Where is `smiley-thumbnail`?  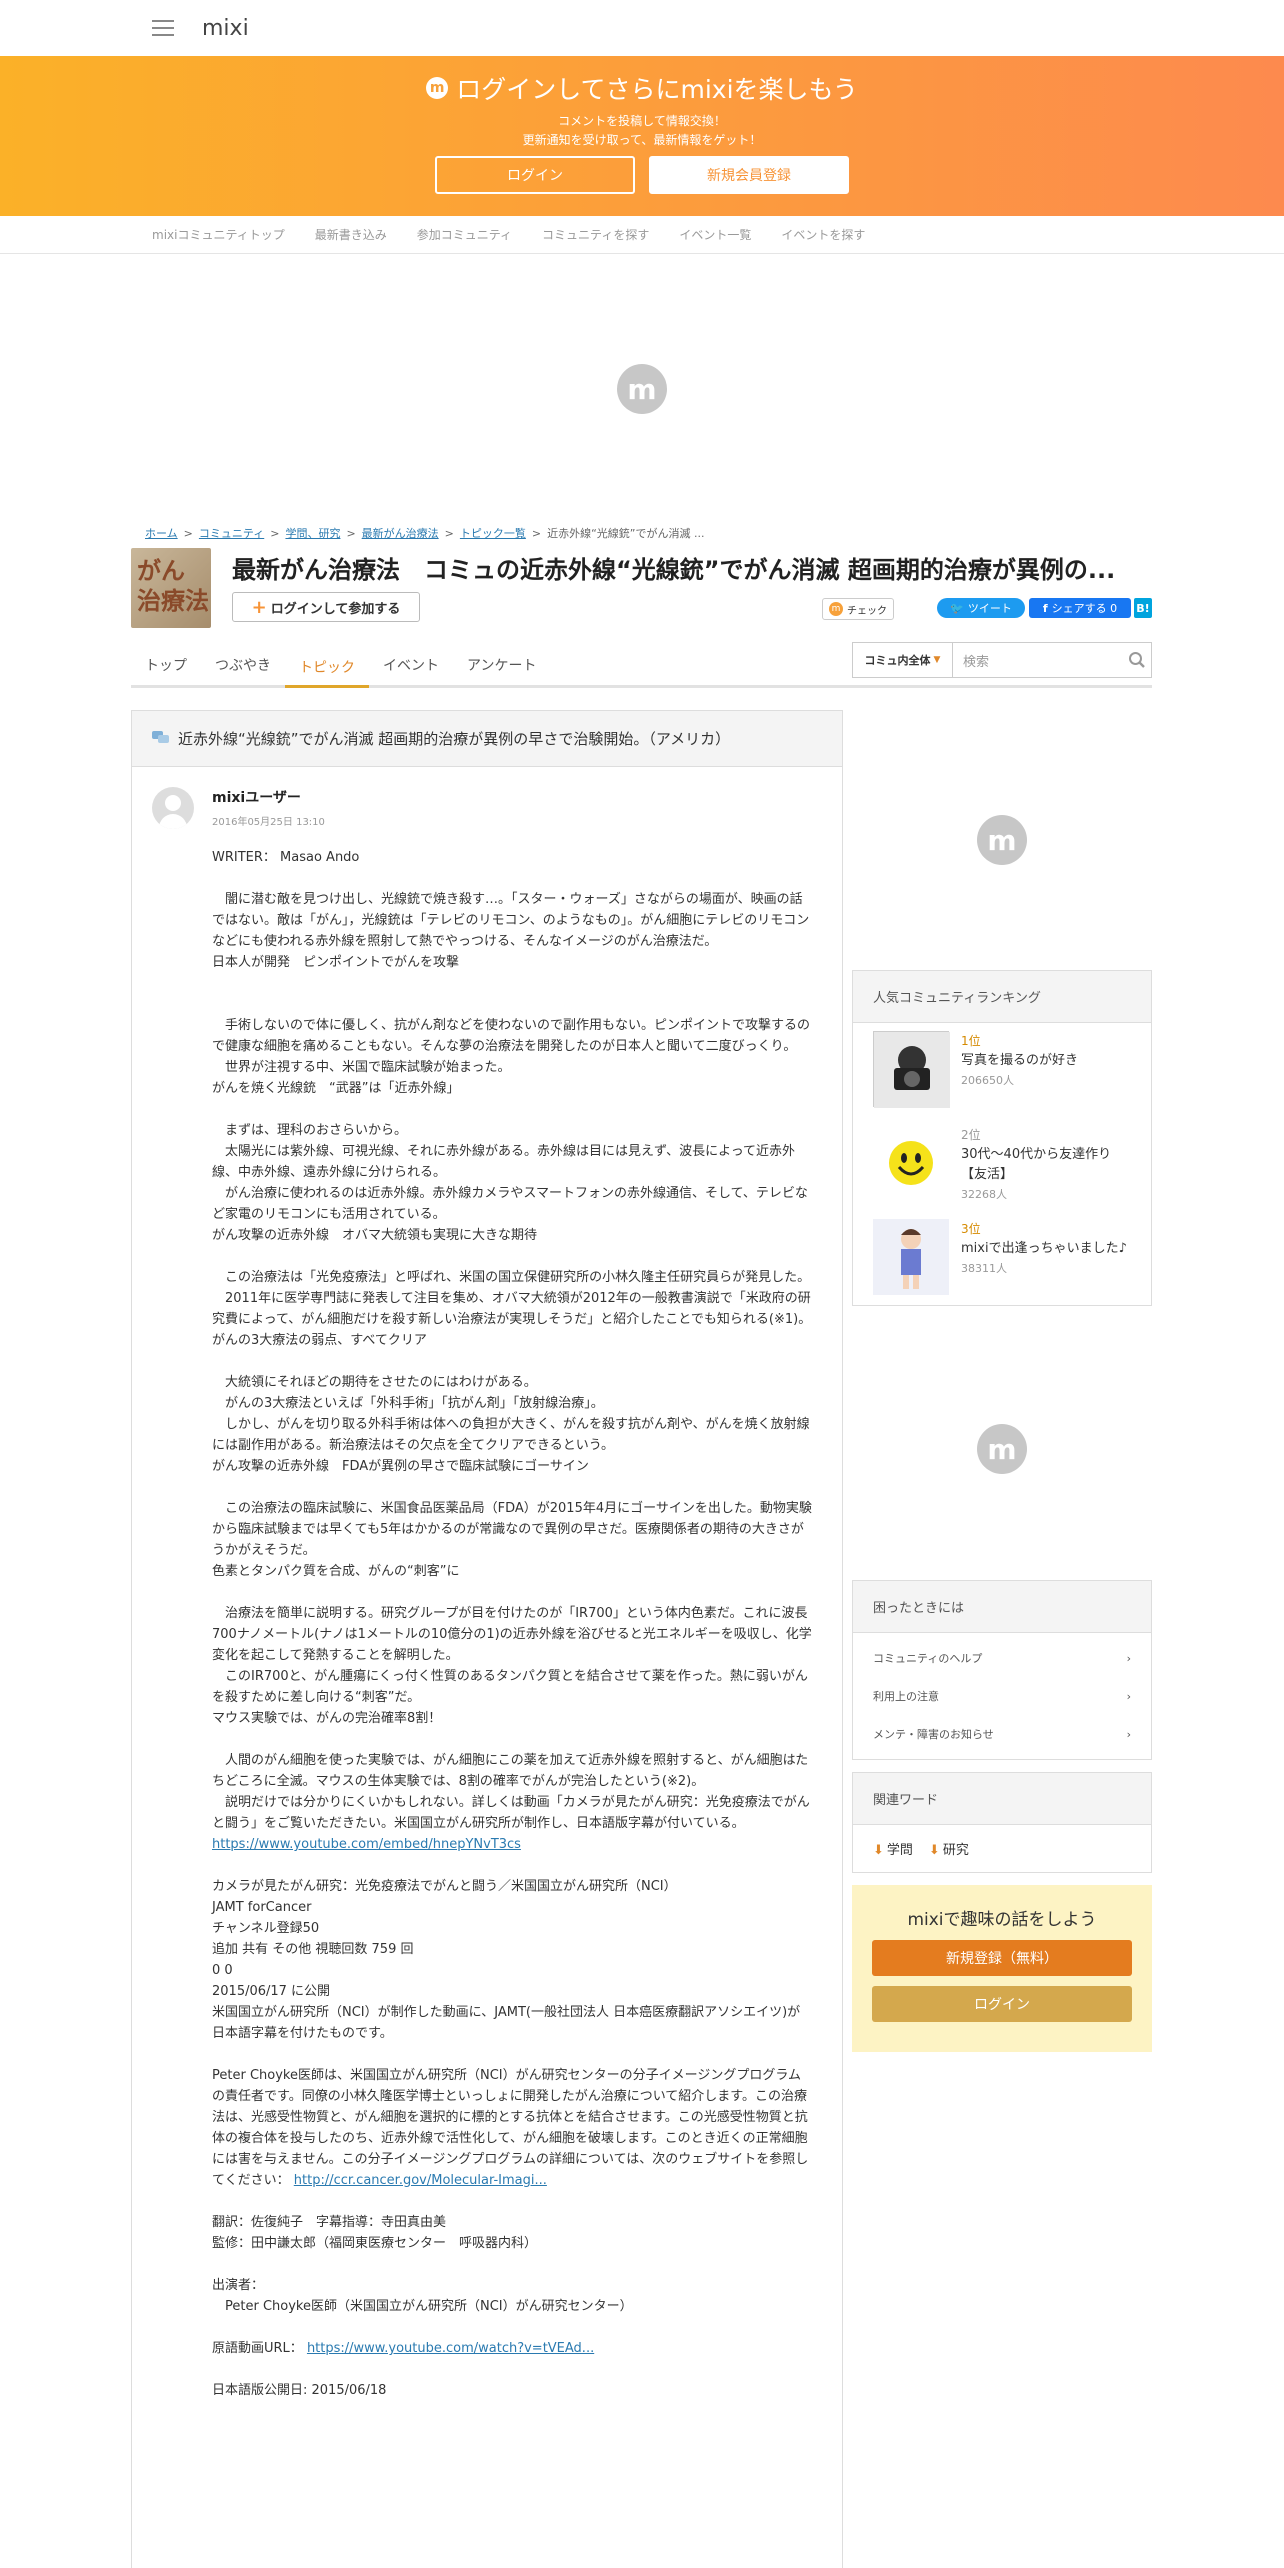 smiley-thumbnail is located at coordinates (911, 1163).